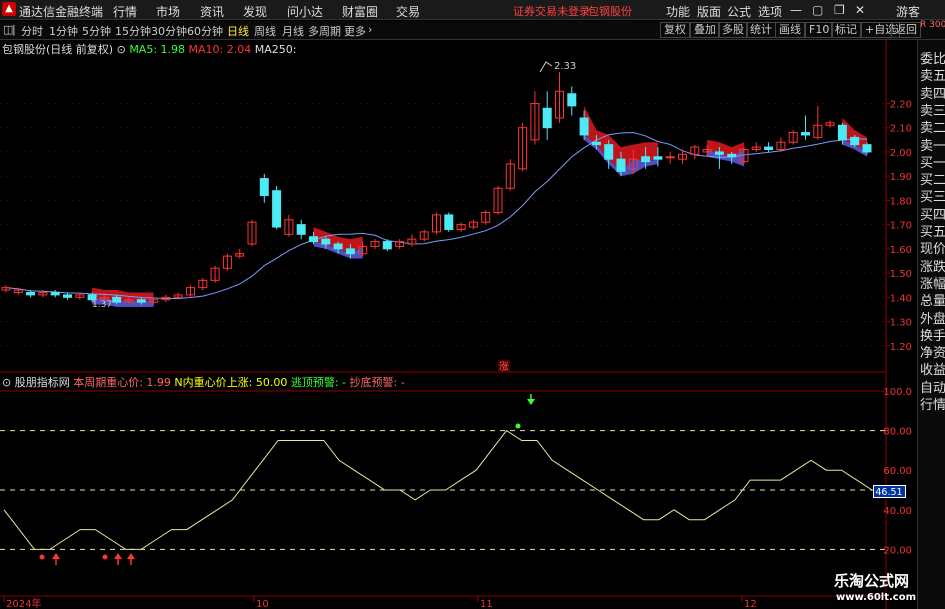 This screenshot has height=609, width=945. Describe the element at coordinates (122, 382) in the screenshot. I see `indicator-value-1: 本周期重心价: 1.99` at that location.